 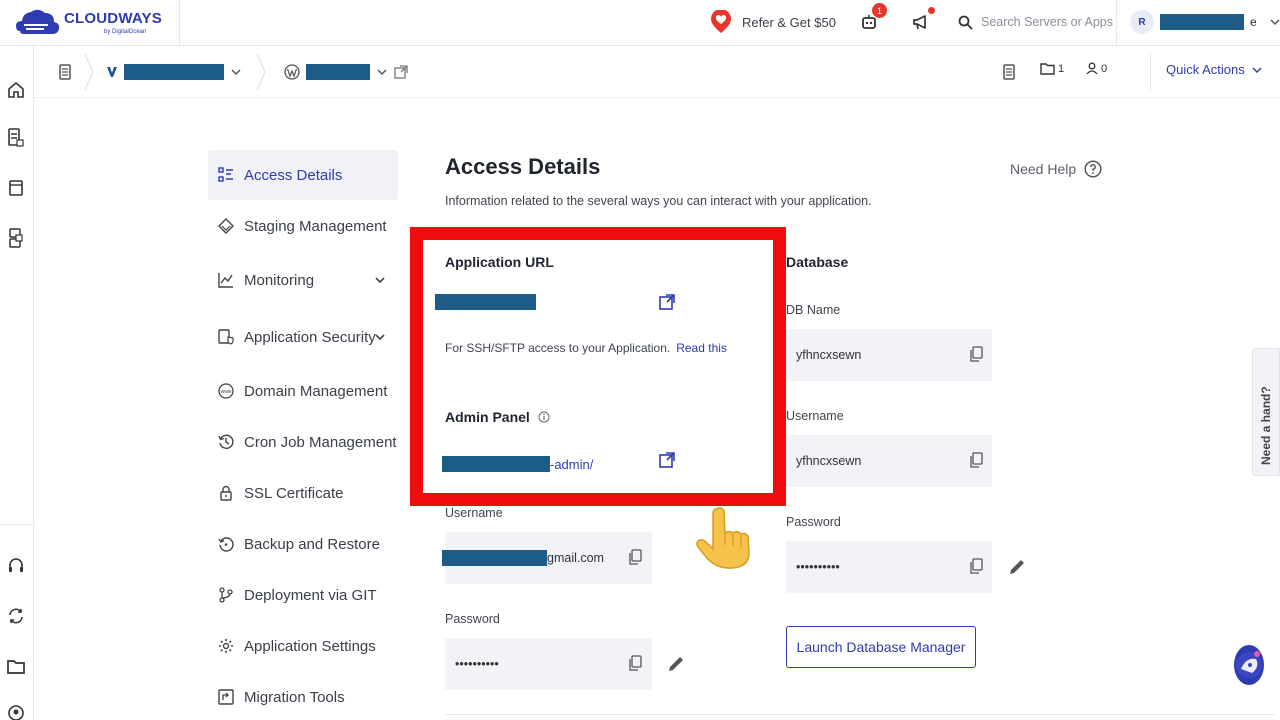 I want to click on nav-staging-management: Staging Management, so click(x=303, y=226).